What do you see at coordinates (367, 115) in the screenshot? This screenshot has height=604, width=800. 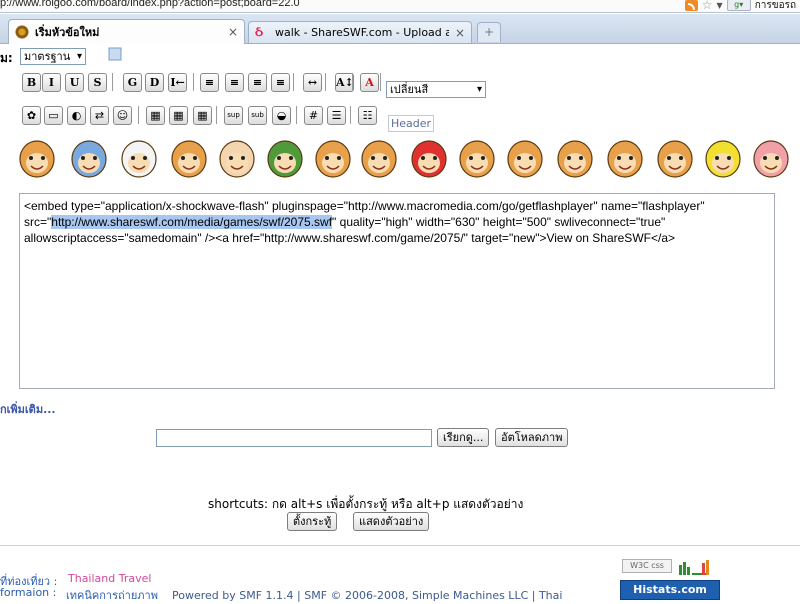 I see `list-button: ☷` at bounding box center [367, 115].